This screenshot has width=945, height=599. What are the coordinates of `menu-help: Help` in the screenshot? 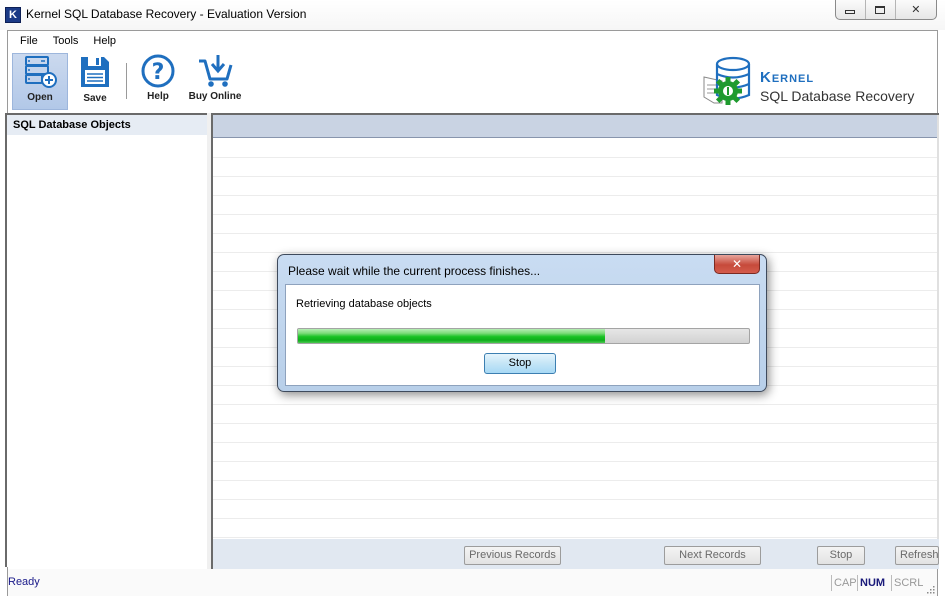 It's located at (107, 41).